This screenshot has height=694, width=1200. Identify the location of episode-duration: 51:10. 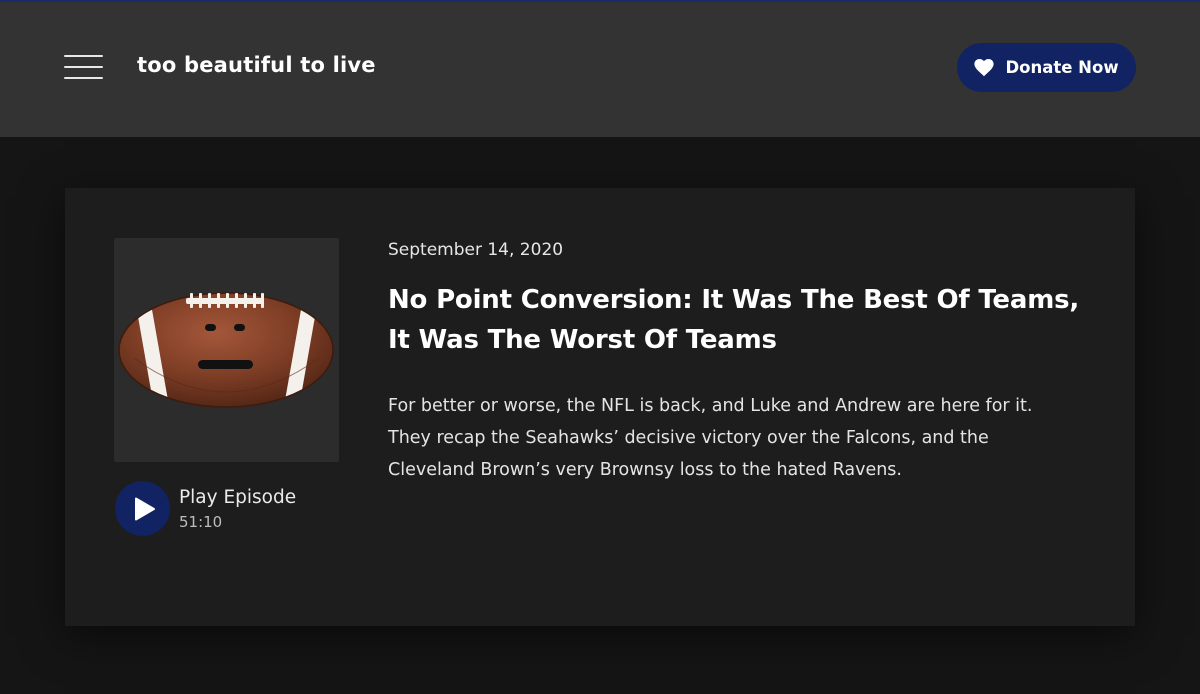
(201, 522).